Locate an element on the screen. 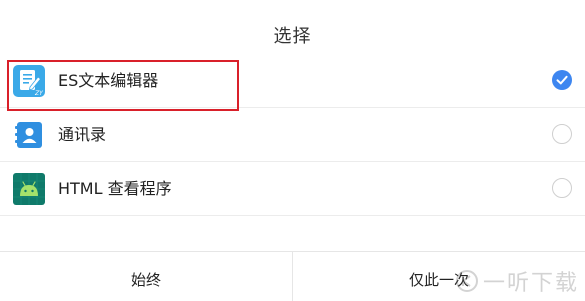  just-once-button: 仅此一次 is located at coordinates (439, 276).